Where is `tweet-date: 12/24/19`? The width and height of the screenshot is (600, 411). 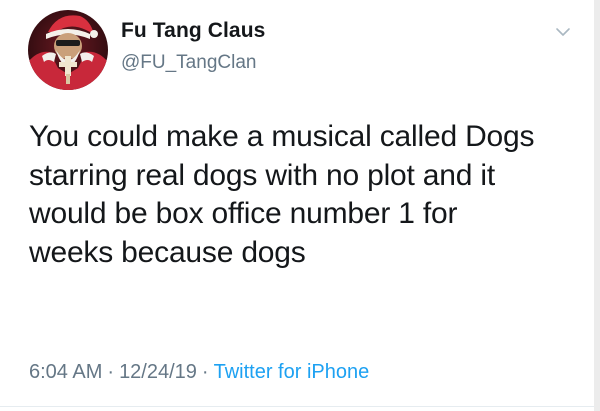 tweet-date: 12/24/19 is located at coordinates (158, 372).